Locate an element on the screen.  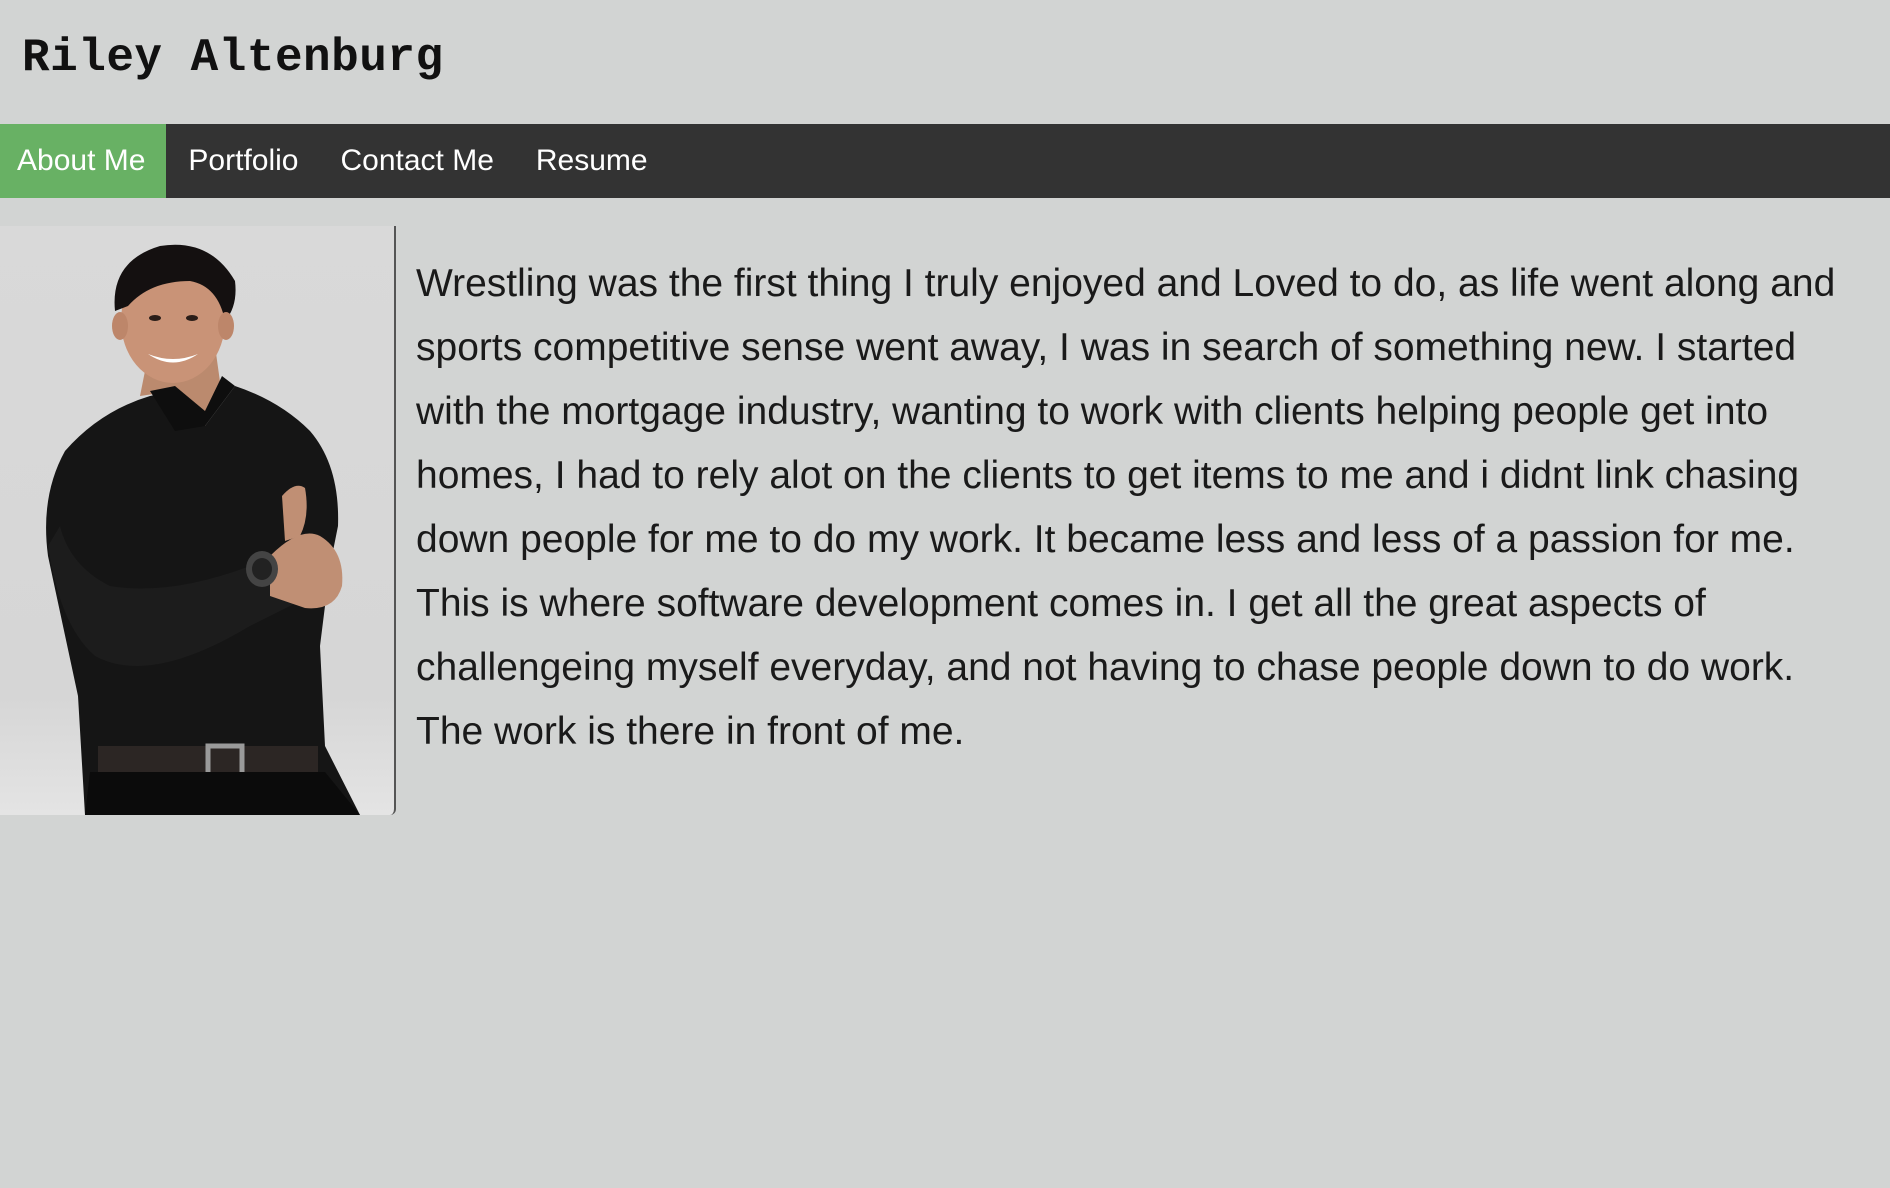
main-nav: About Me Portfolio Contact Me Resume is located at coordinates (945, 161).